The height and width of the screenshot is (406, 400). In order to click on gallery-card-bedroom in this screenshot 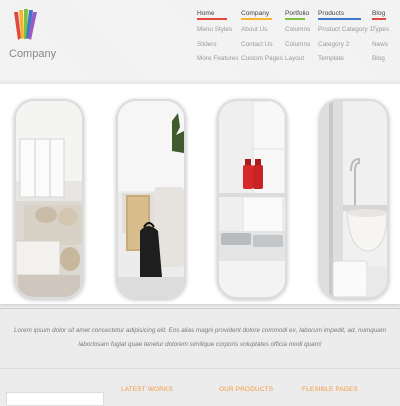, I will do `click(151, 199)`.